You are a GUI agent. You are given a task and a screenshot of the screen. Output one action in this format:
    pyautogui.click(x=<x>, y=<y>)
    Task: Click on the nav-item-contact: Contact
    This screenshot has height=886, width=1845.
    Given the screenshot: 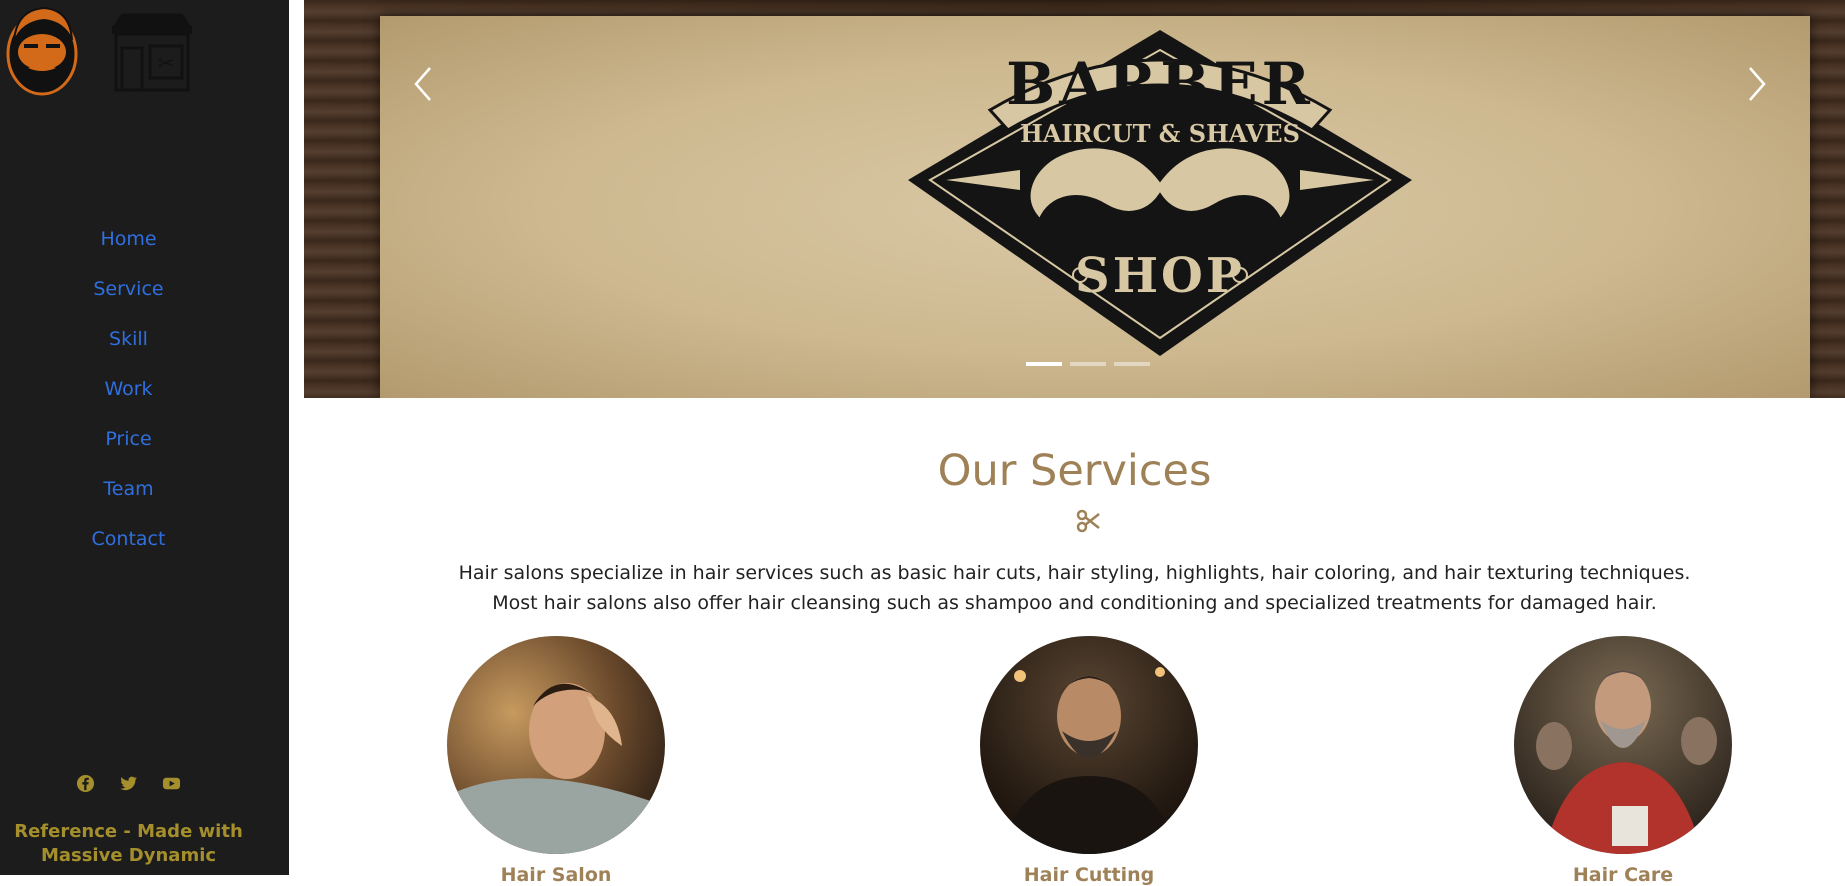 What is the action you would take?
    pyautogui.click(x=128, y=539)
    